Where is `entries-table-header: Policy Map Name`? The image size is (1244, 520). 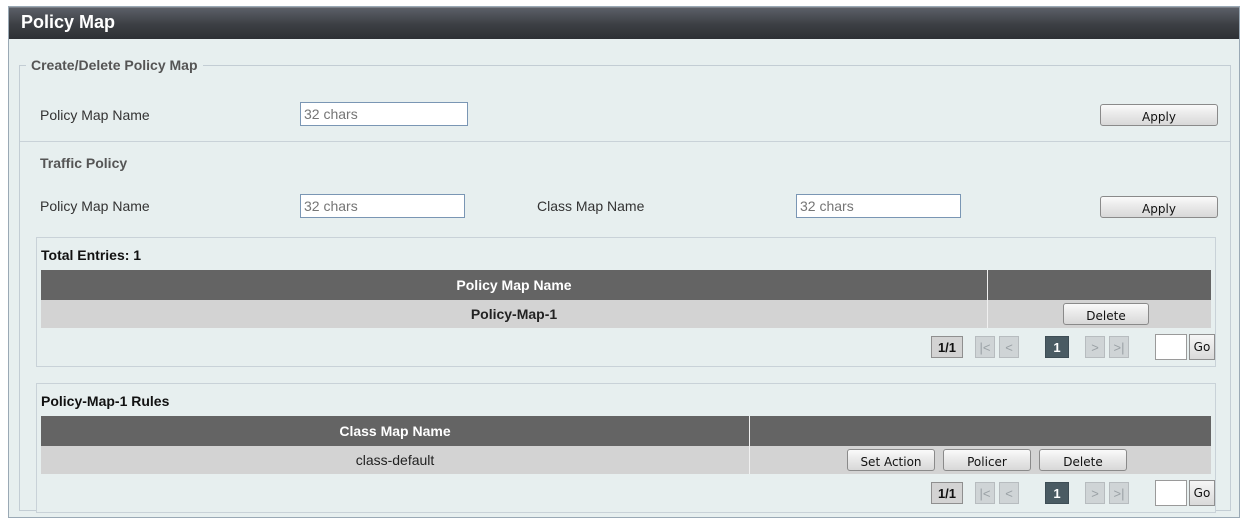
entries-table-header: Policy Map Name is located at coordinates (626, 285).